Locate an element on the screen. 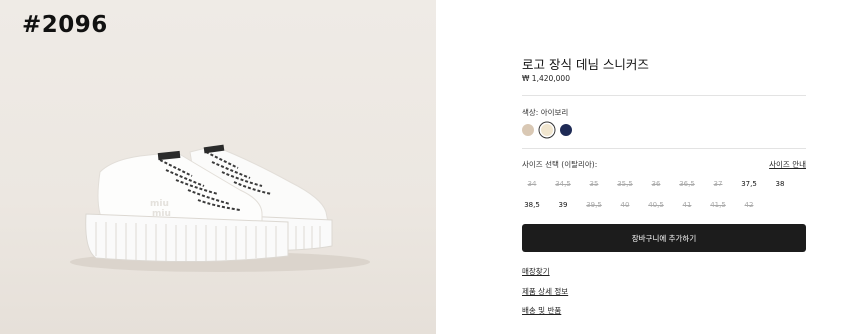  product-price: ₩ 1,420,000 is located at coordinates (546, 78).